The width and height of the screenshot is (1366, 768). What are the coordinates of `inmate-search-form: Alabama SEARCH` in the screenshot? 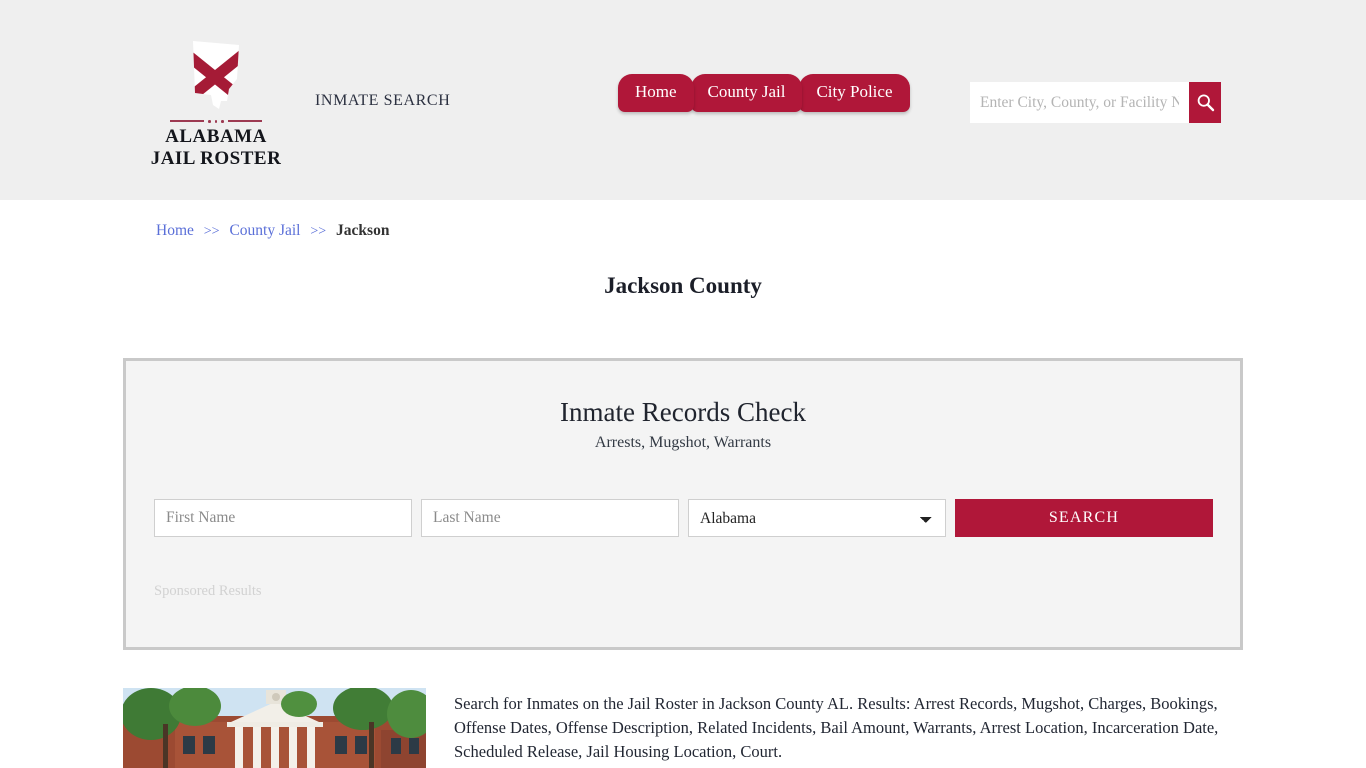 It's located at (686, 518).